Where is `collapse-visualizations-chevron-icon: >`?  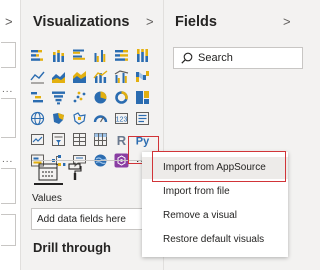
collapse-visualizations-chevron-icon: > is located at coordinates (150, 21).